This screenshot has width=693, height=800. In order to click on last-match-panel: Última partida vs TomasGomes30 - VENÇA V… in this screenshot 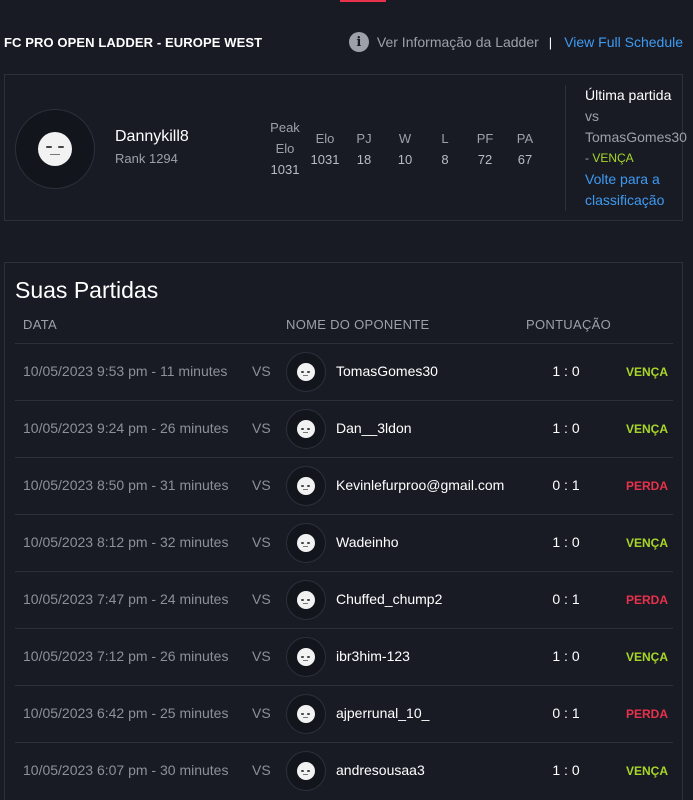, I will do `click(636, 148)`.